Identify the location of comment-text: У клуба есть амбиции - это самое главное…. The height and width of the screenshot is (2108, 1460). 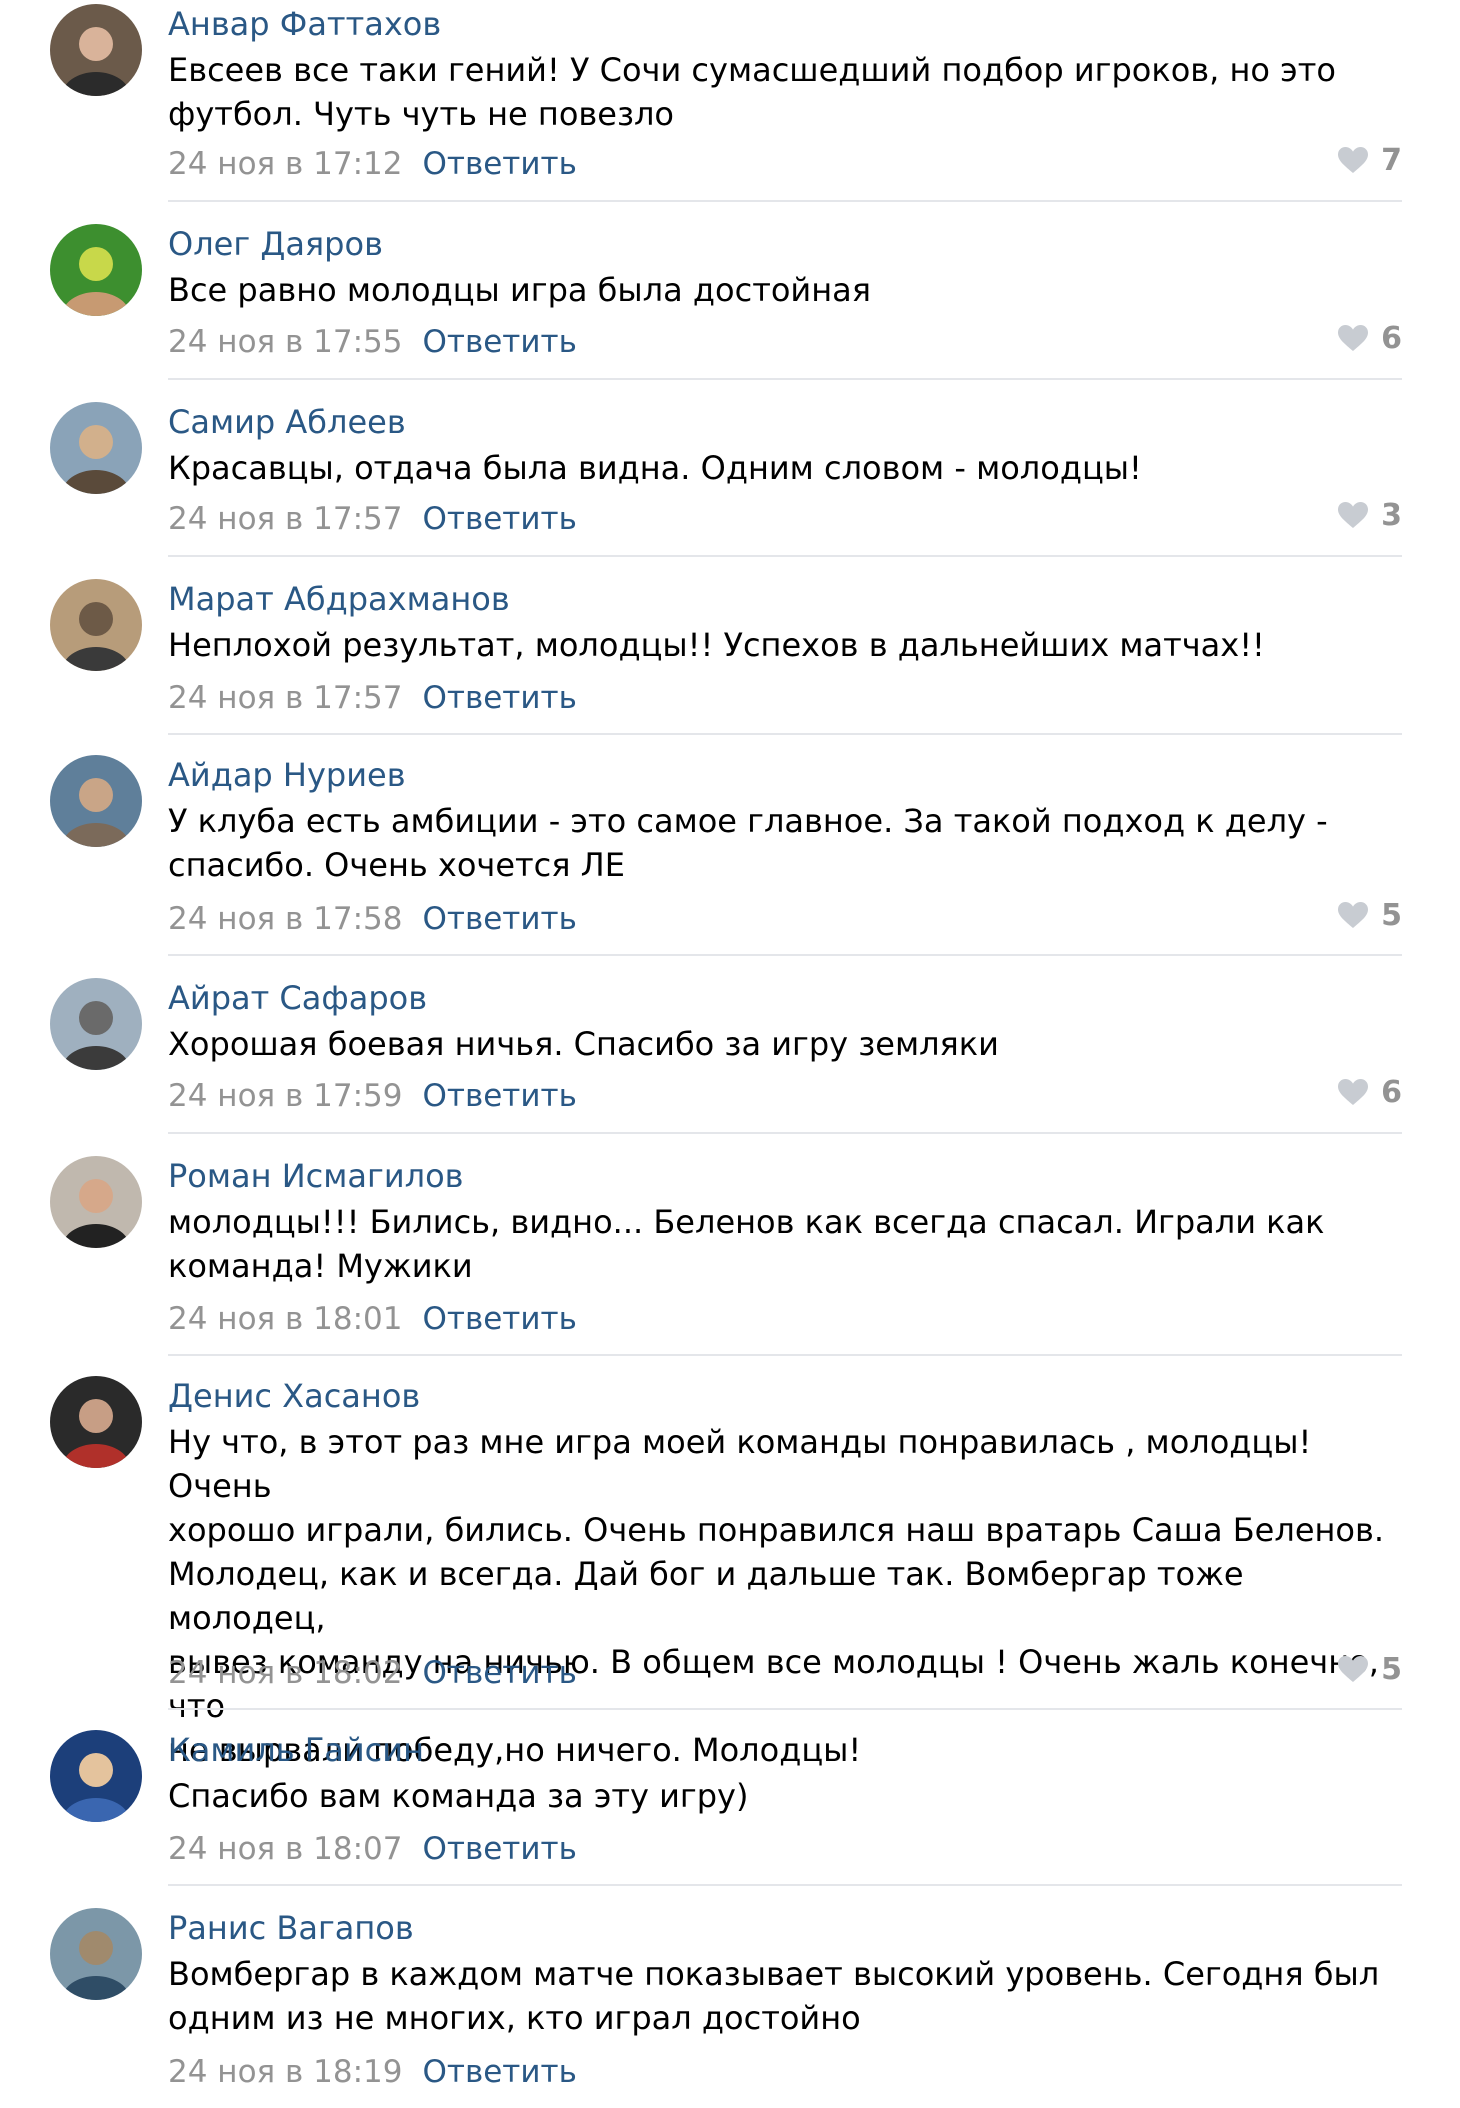
(748, 843).